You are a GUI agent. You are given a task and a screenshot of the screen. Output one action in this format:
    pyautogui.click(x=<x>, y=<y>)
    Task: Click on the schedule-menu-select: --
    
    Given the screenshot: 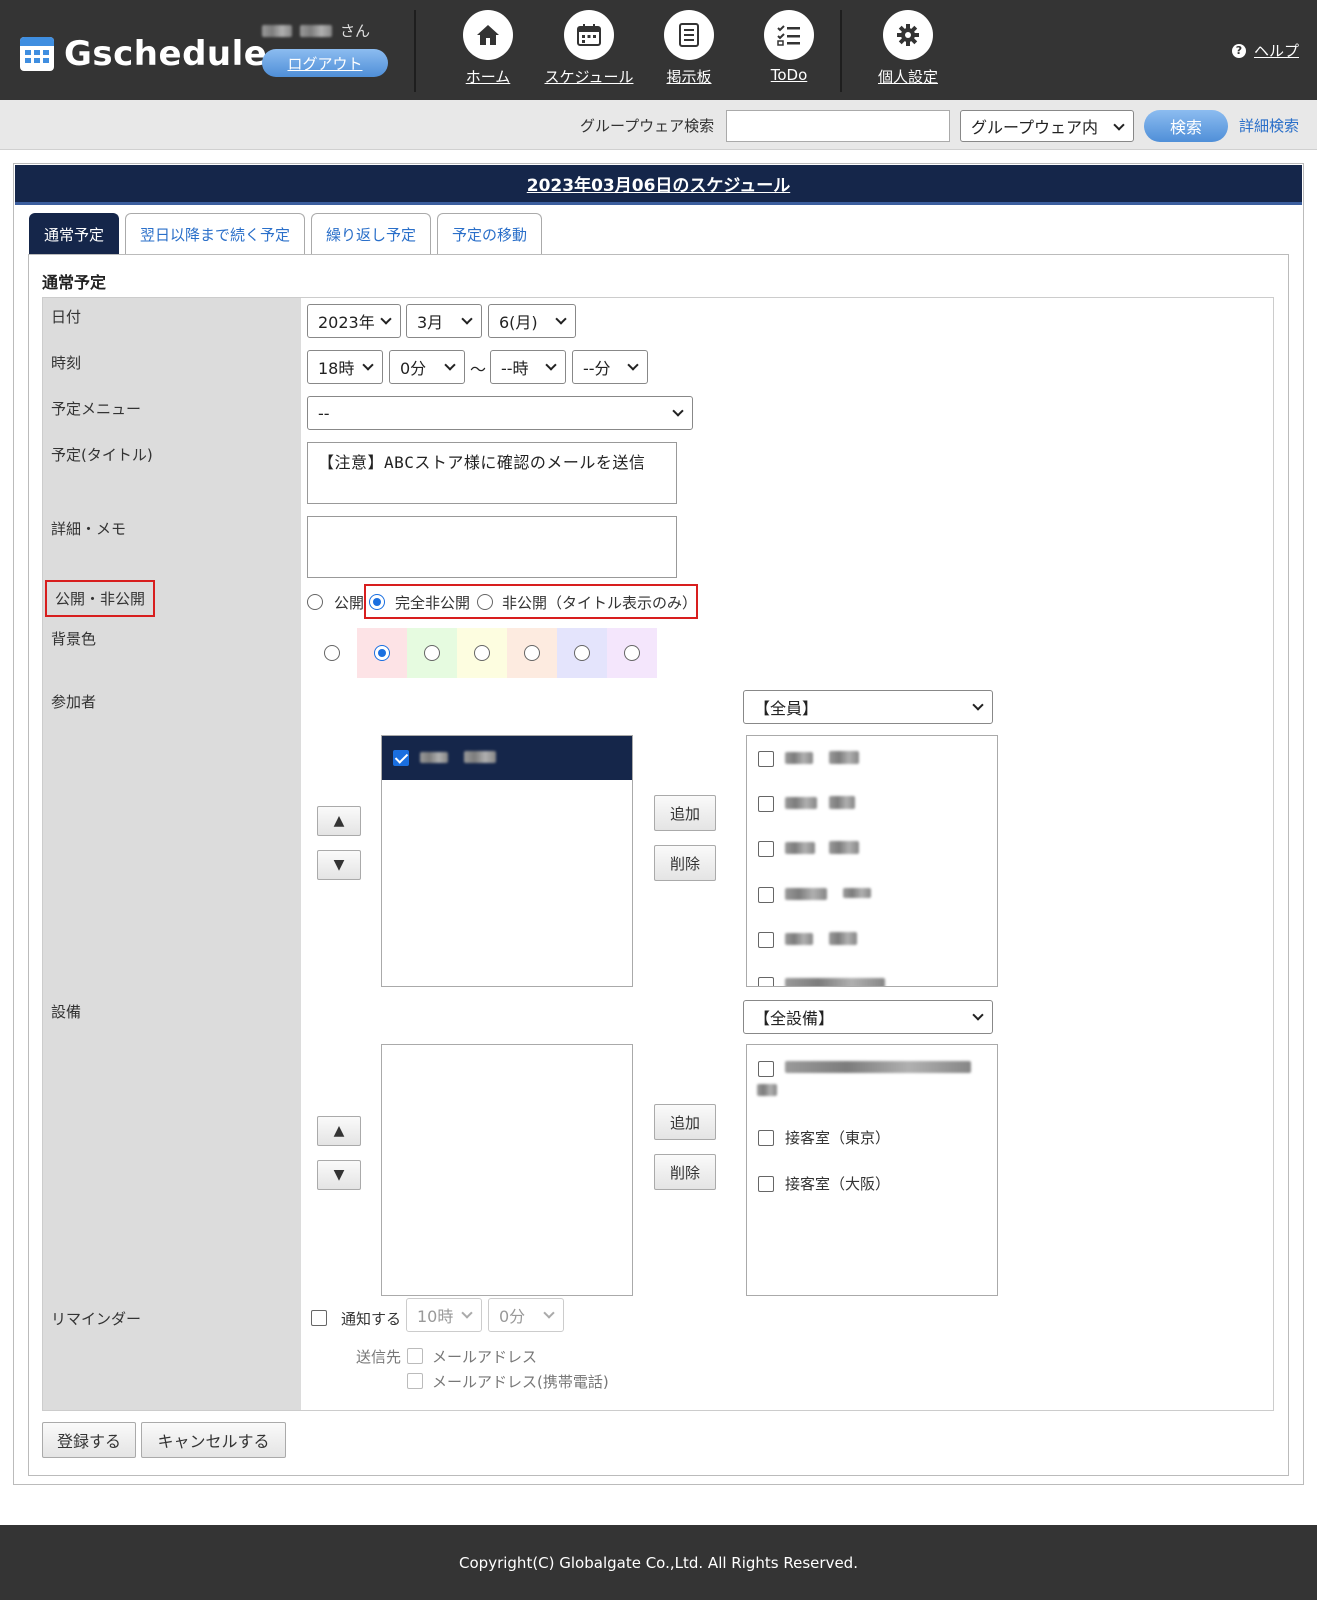 What is the action you would take?
    pyautogui.click(x=500, y=413)
    